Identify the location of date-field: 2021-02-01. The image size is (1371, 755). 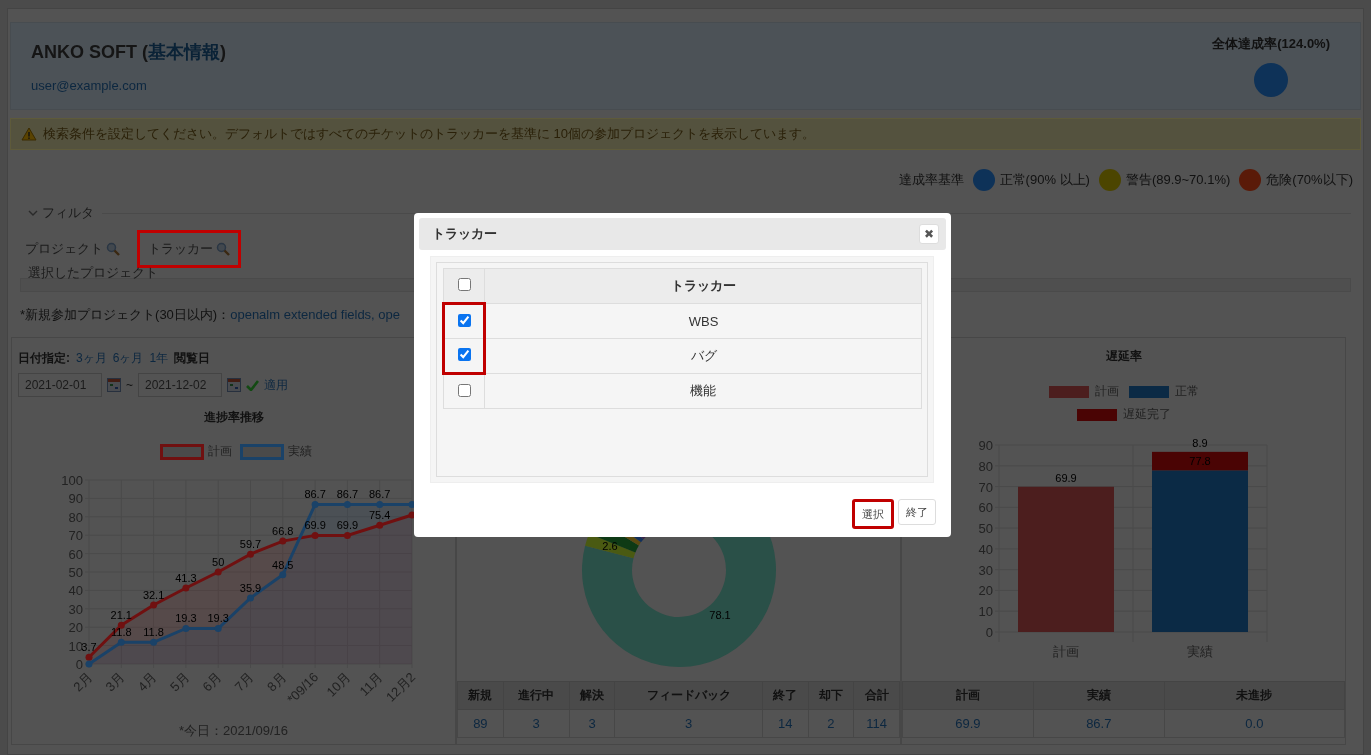
(60, 385).